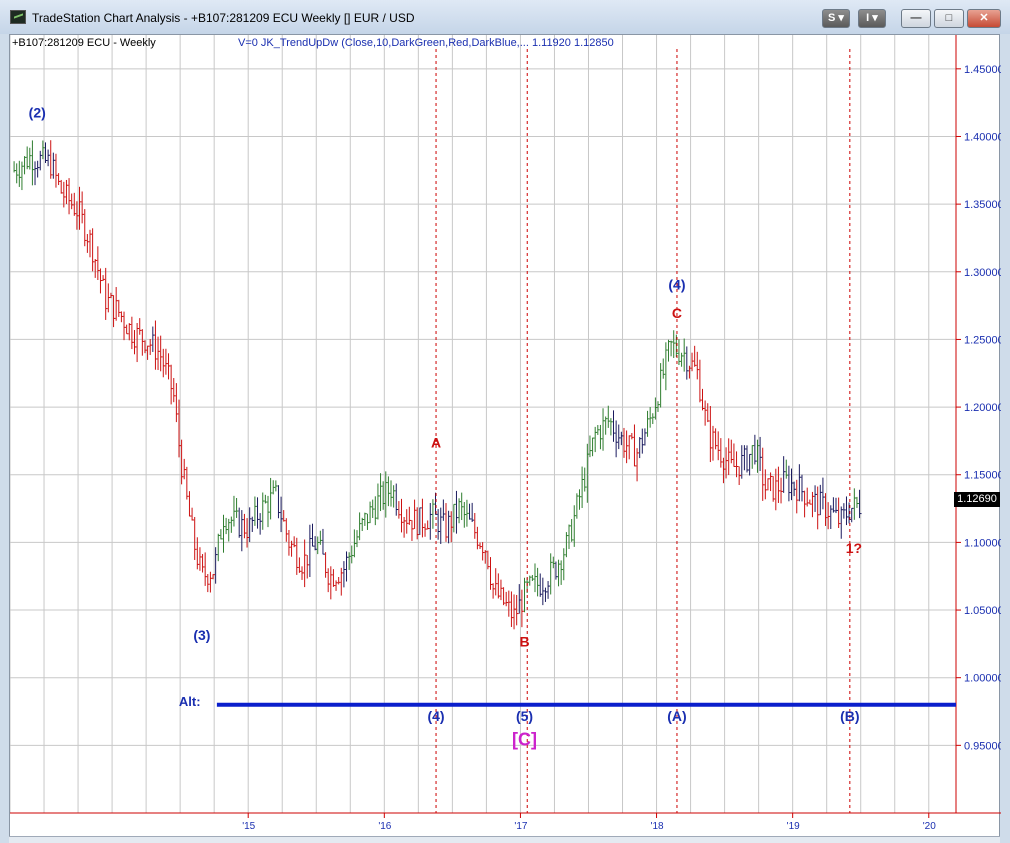  Describe the element at coordinates (657, 826) in the screenshot. I see `x-tick-label: '18` at that location.